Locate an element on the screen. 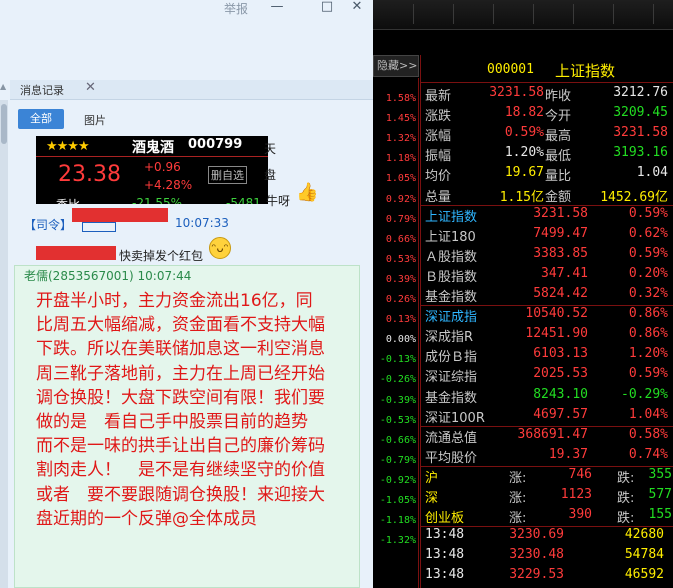  scrollbar-thumb is located at coordinates (4, 124).